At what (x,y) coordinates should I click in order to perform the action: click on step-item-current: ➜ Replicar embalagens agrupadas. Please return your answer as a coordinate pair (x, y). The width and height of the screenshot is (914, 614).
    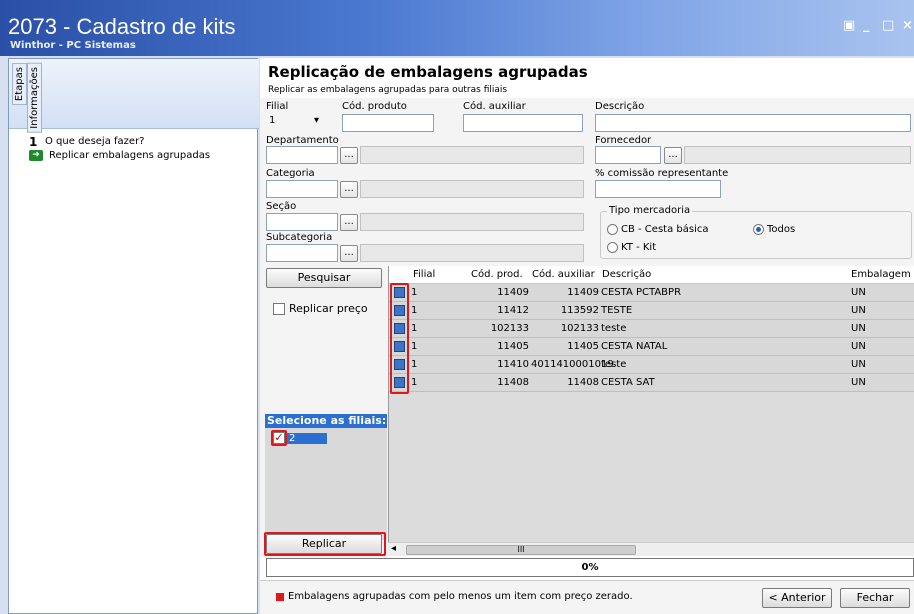
    Looking at the image, I should click on (114, 155).